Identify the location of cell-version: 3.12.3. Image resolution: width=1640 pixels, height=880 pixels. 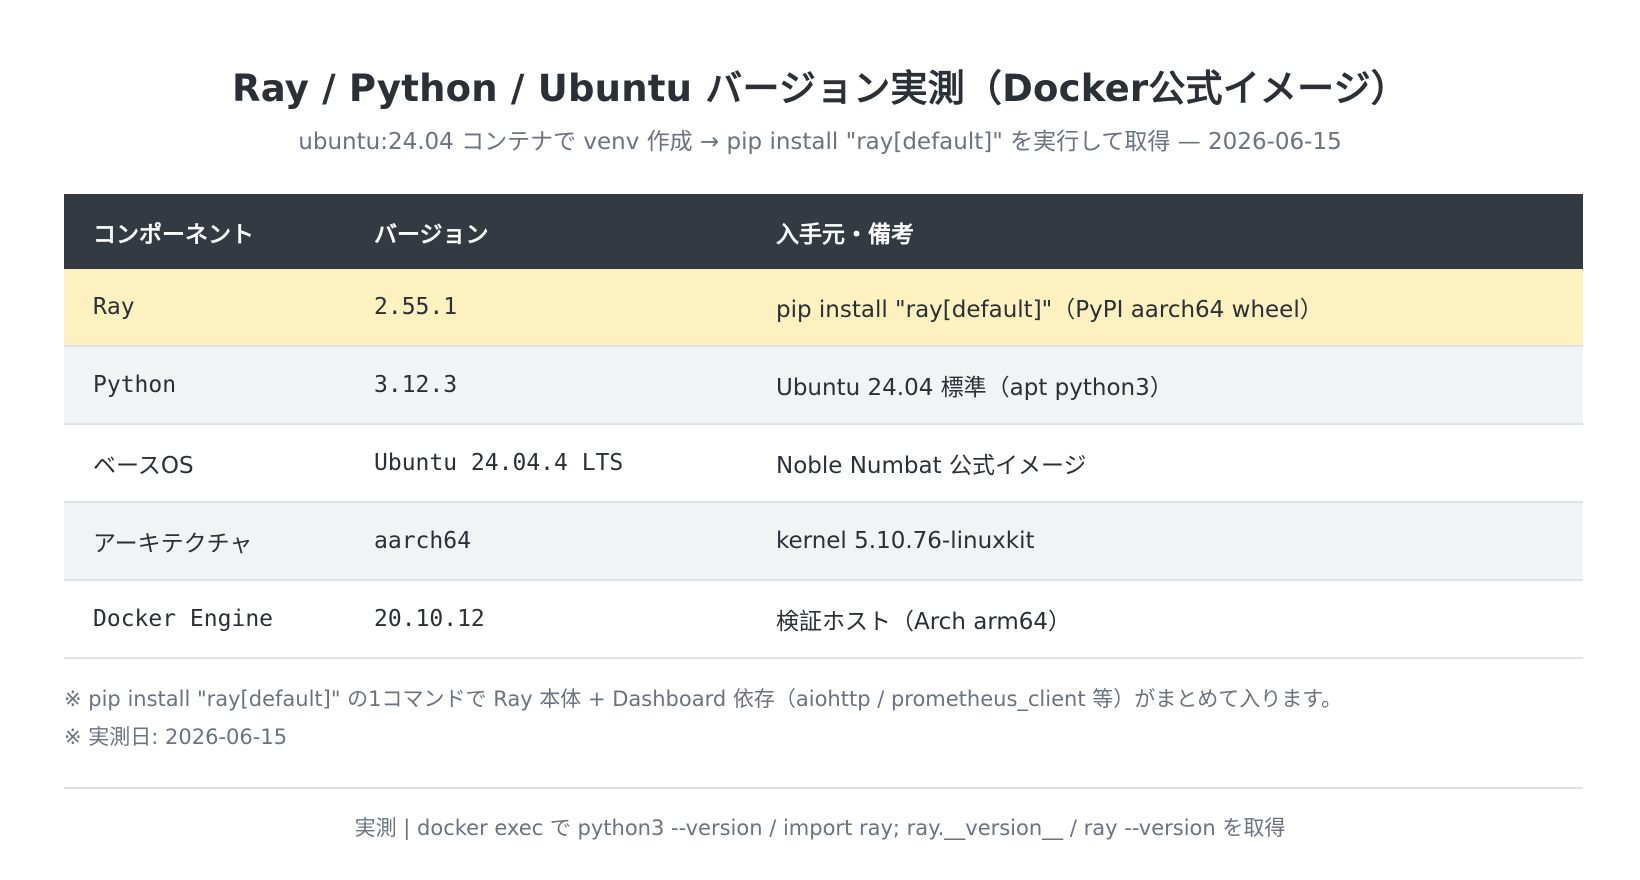
(575, 385).